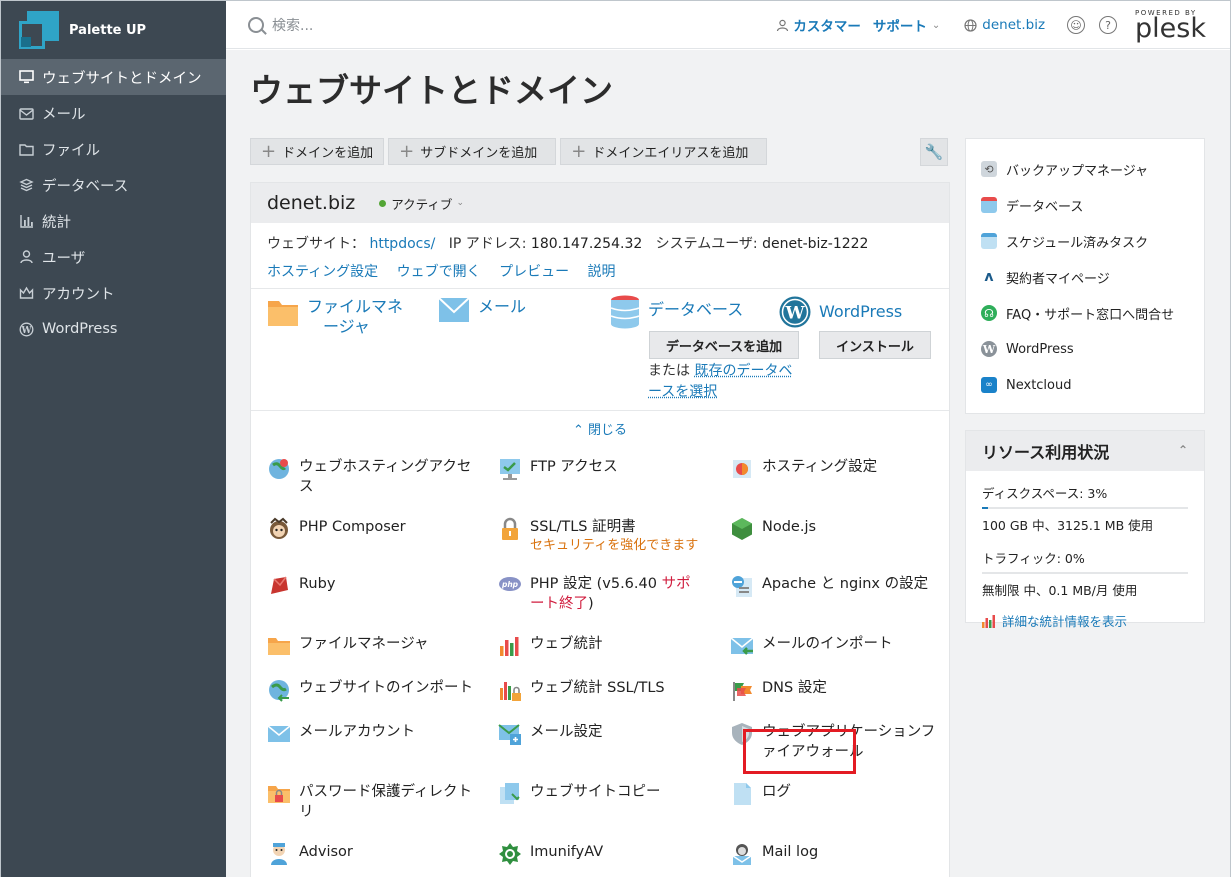 The image size is (1231, 877). I want to click on tool-label: ウェブ統計, so click(566, 644).